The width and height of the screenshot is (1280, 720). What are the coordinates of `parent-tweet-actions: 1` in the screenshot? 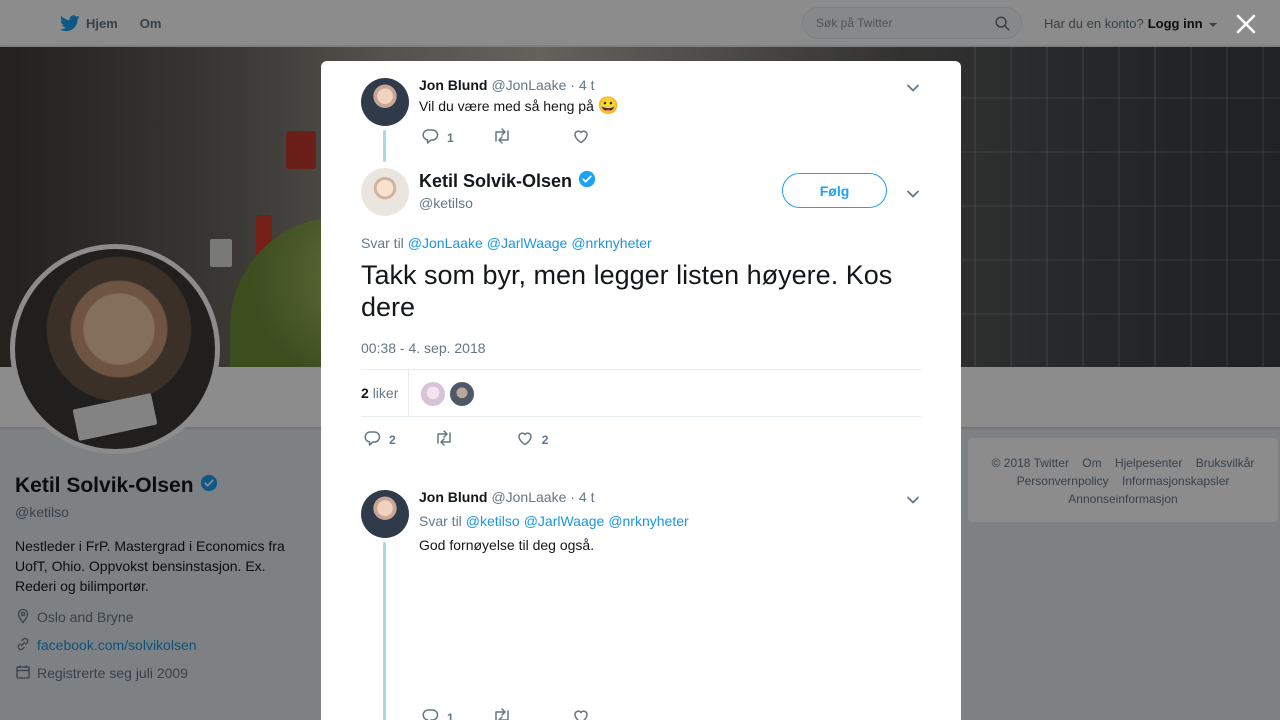 It's located at (505, 137).